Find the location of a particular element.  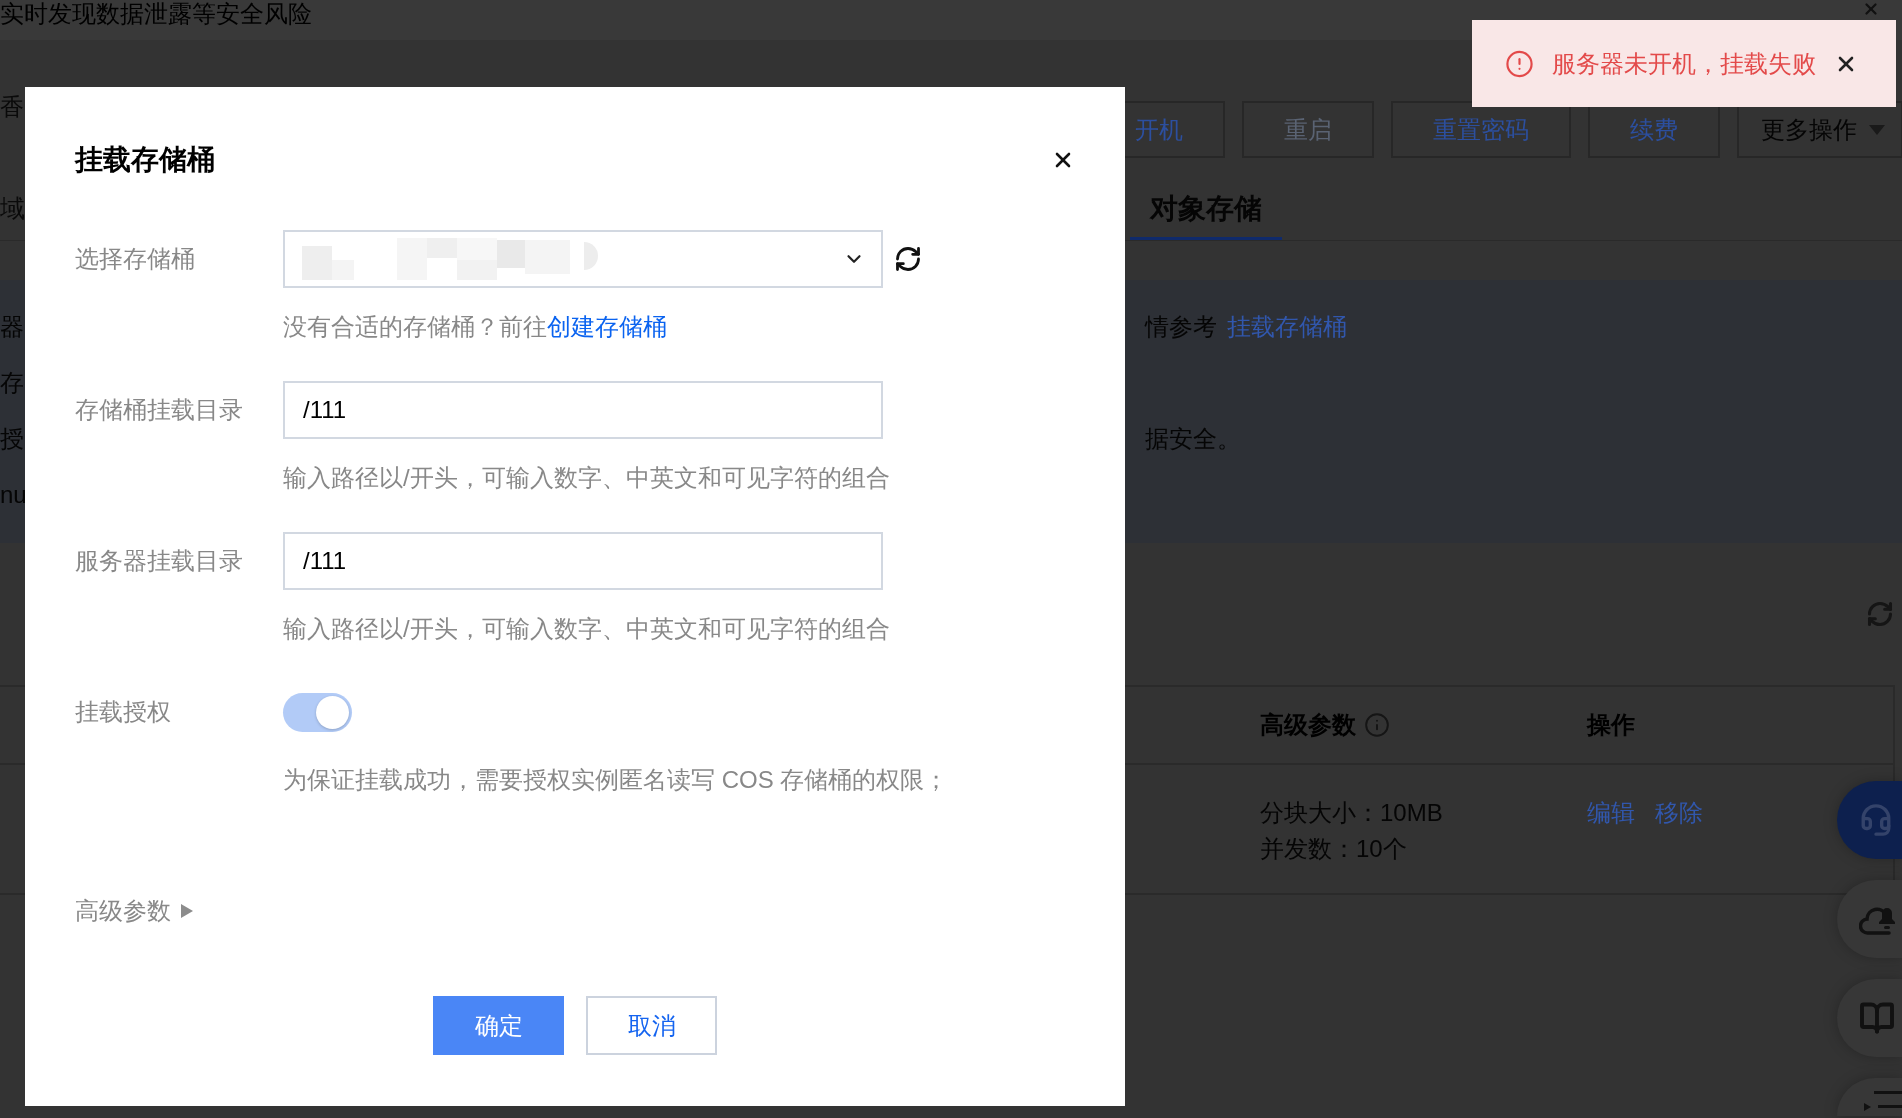

caret-icon is located at coordinates (1877, 129).